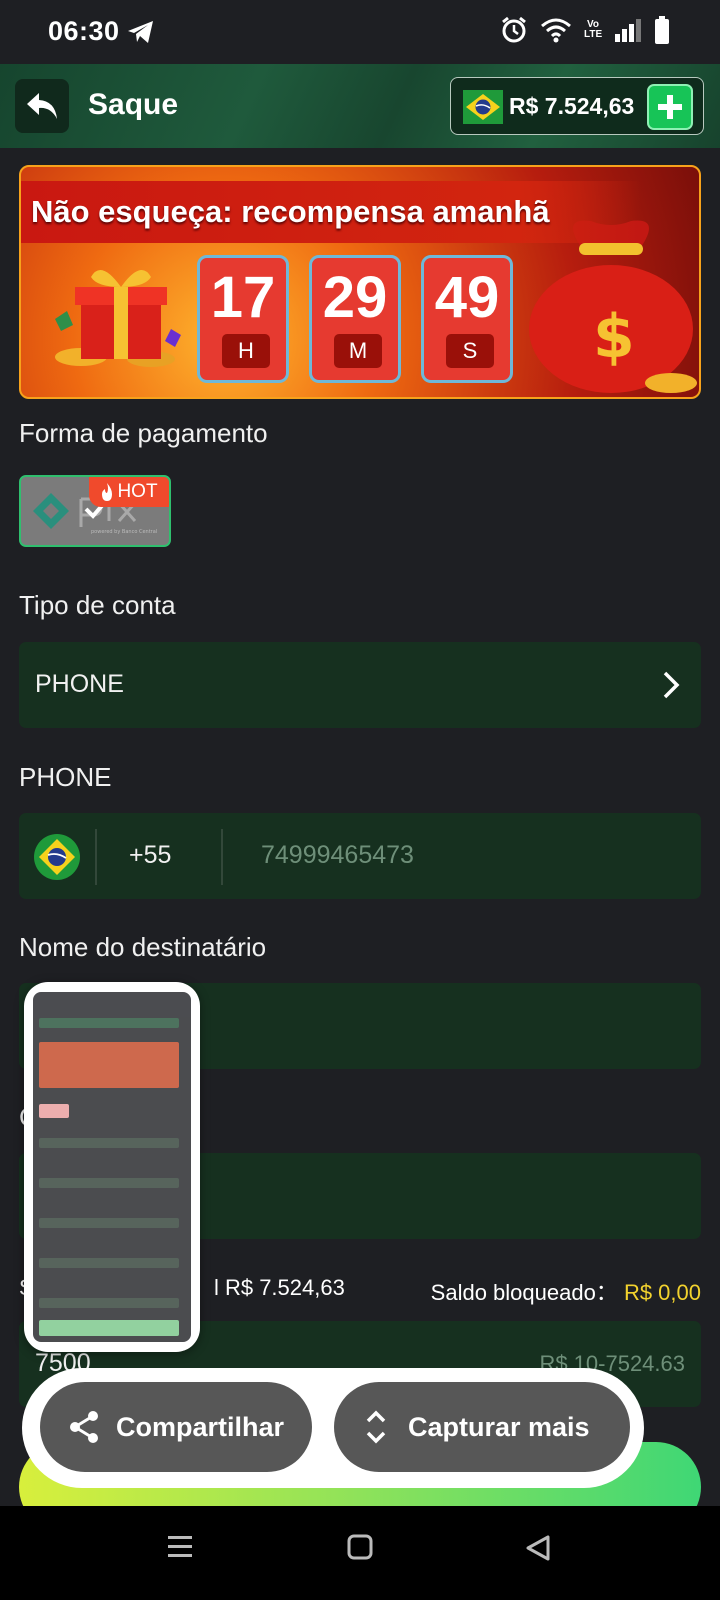 Image resolution: width=720 pixels, height=1600 pixels. Describe the element at coordinates (109, 1328) in the screenshot. I see `preview-button` at that location.